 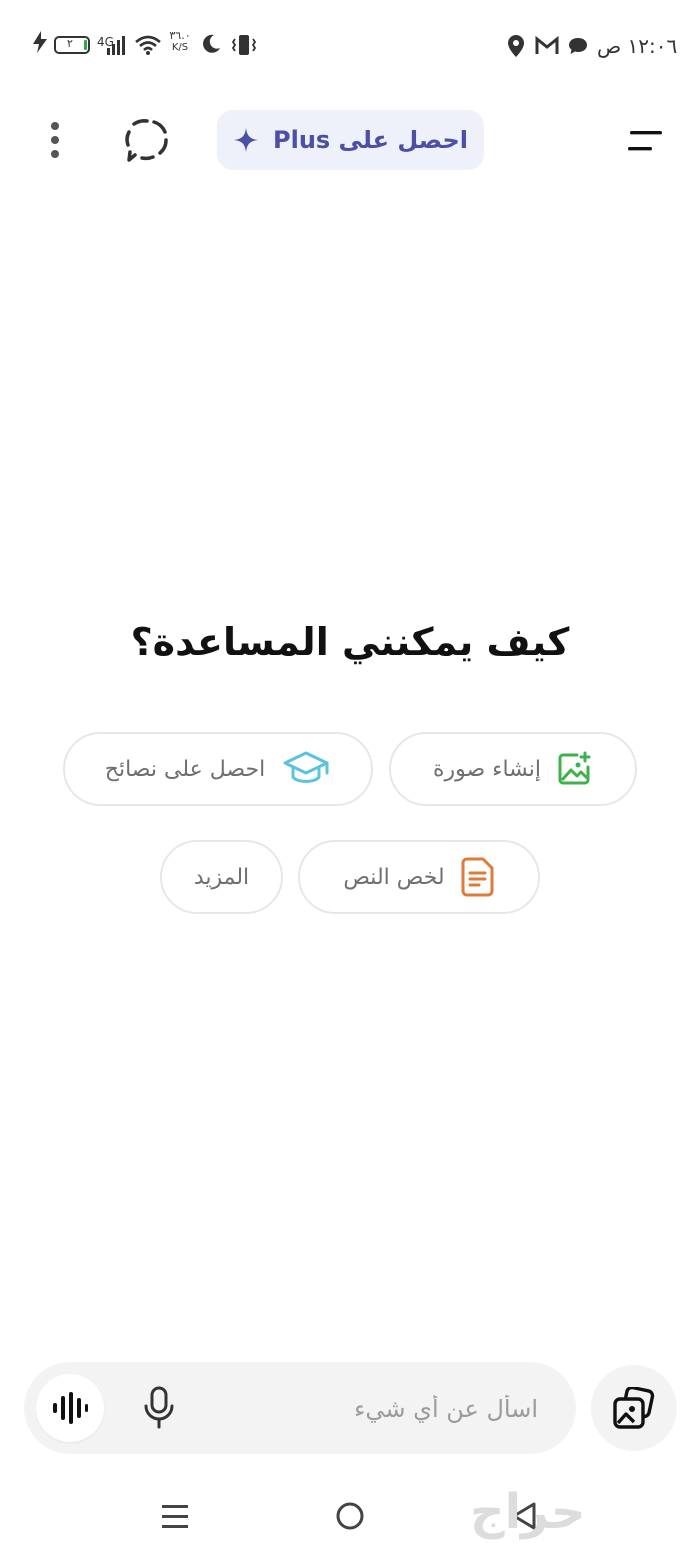 I want to click on get-plus-label: احصل على Plus, so click(x=370, y=140).